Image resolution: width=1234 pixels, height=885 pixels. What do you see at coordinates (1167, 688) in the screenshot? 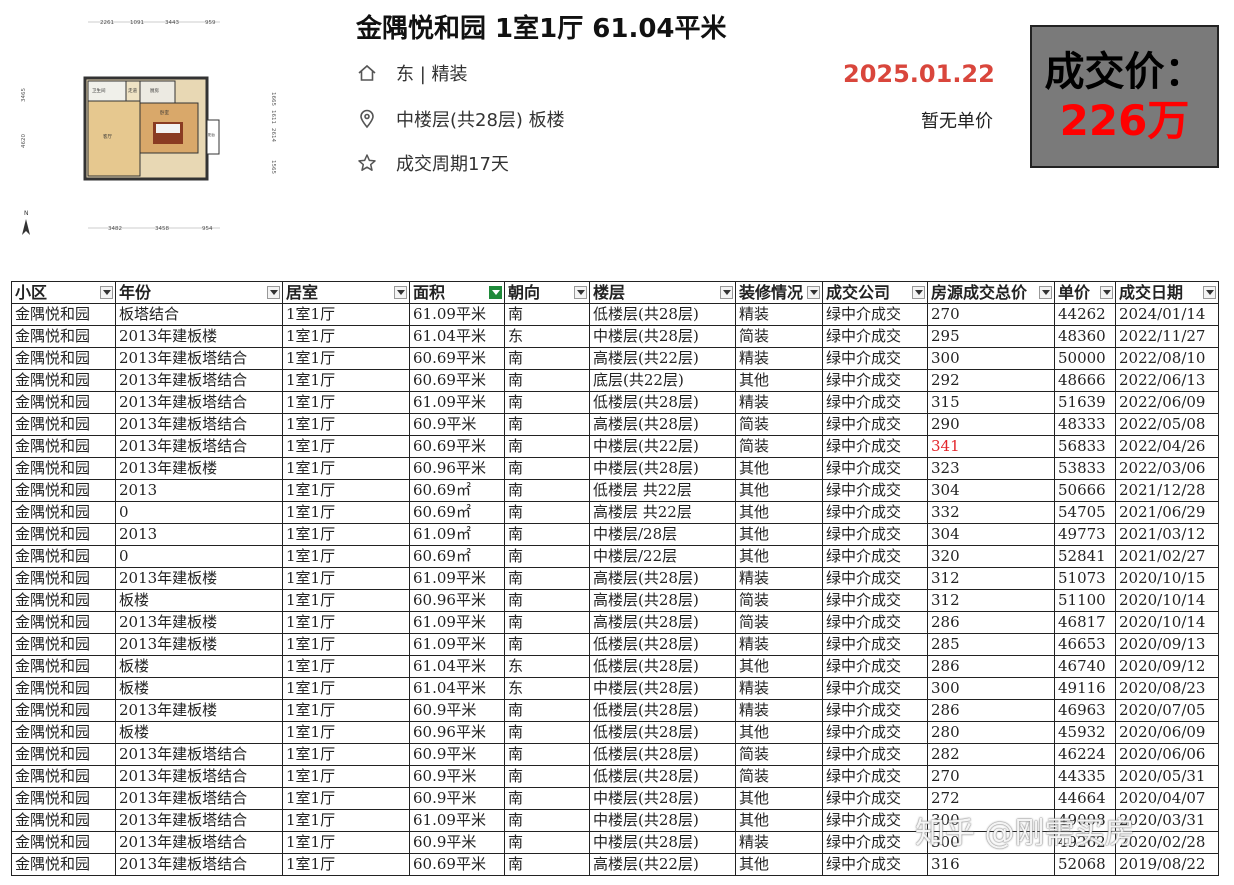
I see `cell-deal-date: 2020/08/23` at bounding box center [1167, 688].